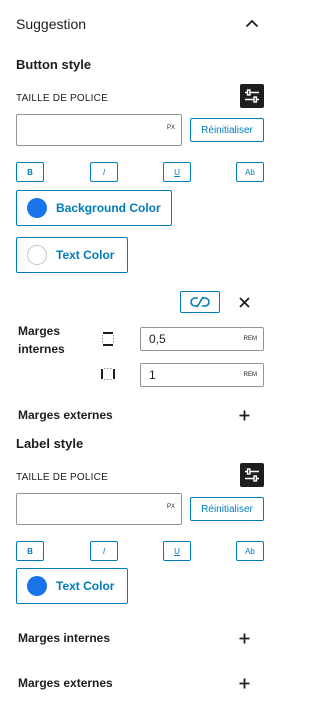 This screenshot has width=320, height=716. Describe the element at coordinates (85, 255) in the screenshot. I see `text-color-label: Text Color` at that location.